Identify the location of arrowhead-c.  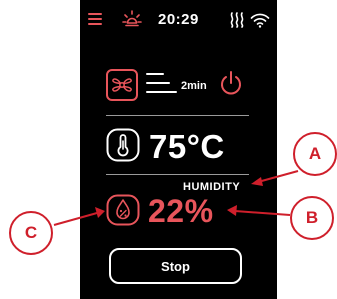
(100, 212).